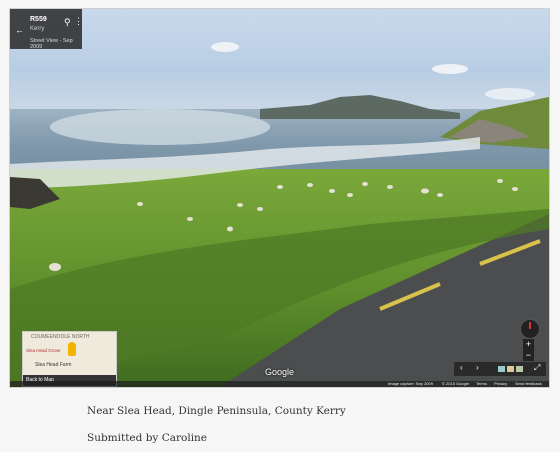 The height and width of the screenshot is (452, 560). Describe the element at coordinates (147, 438) in the screenshot. I see `submitted-by: Submitted by Caroline` at that location.